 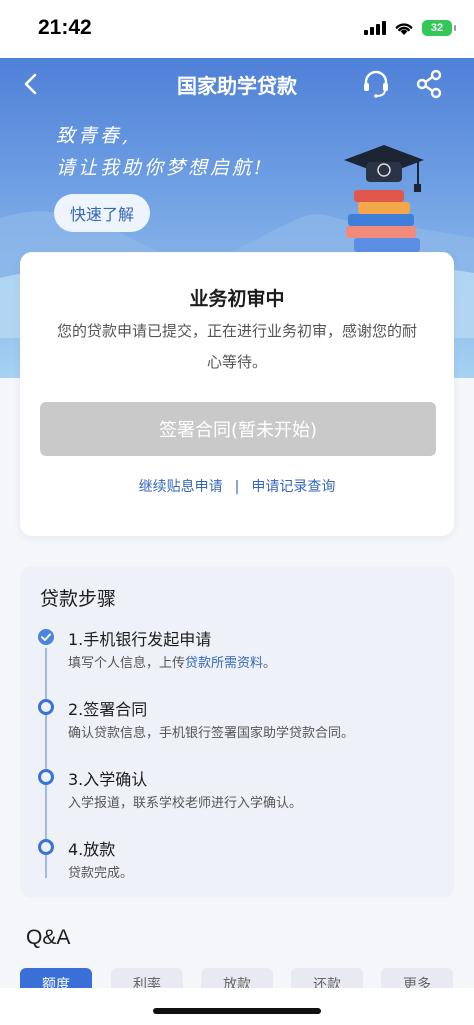 I want to click on share-icon, so click(x=429, y=84).